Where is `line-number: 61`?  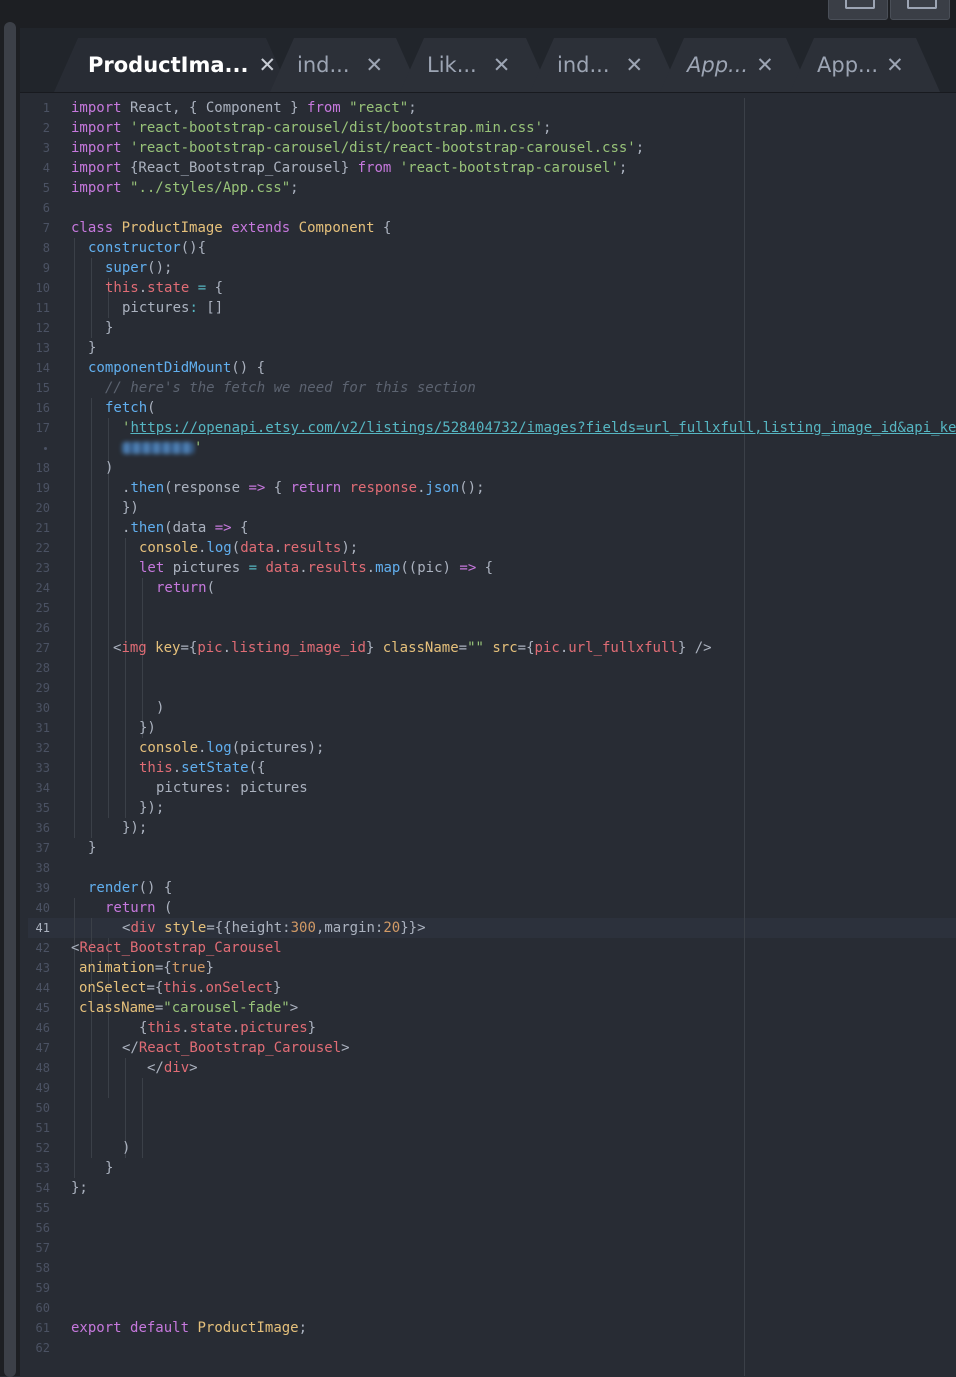 line-number: 61 is located at coordinates (42, 1328).